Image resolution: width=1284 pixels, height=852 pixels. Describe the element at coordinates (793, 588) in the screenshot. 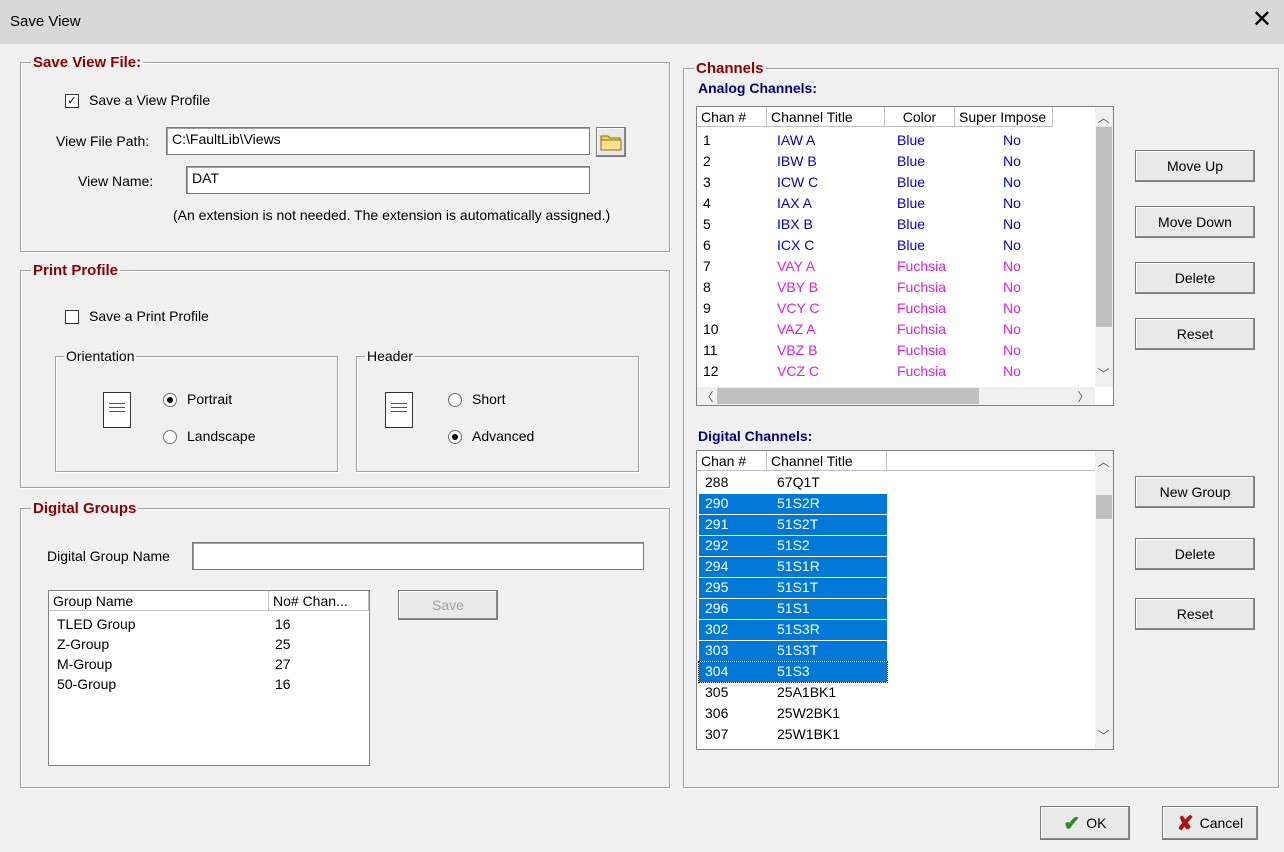

I see `digital-channel-row: 295 51S1T` at that location.